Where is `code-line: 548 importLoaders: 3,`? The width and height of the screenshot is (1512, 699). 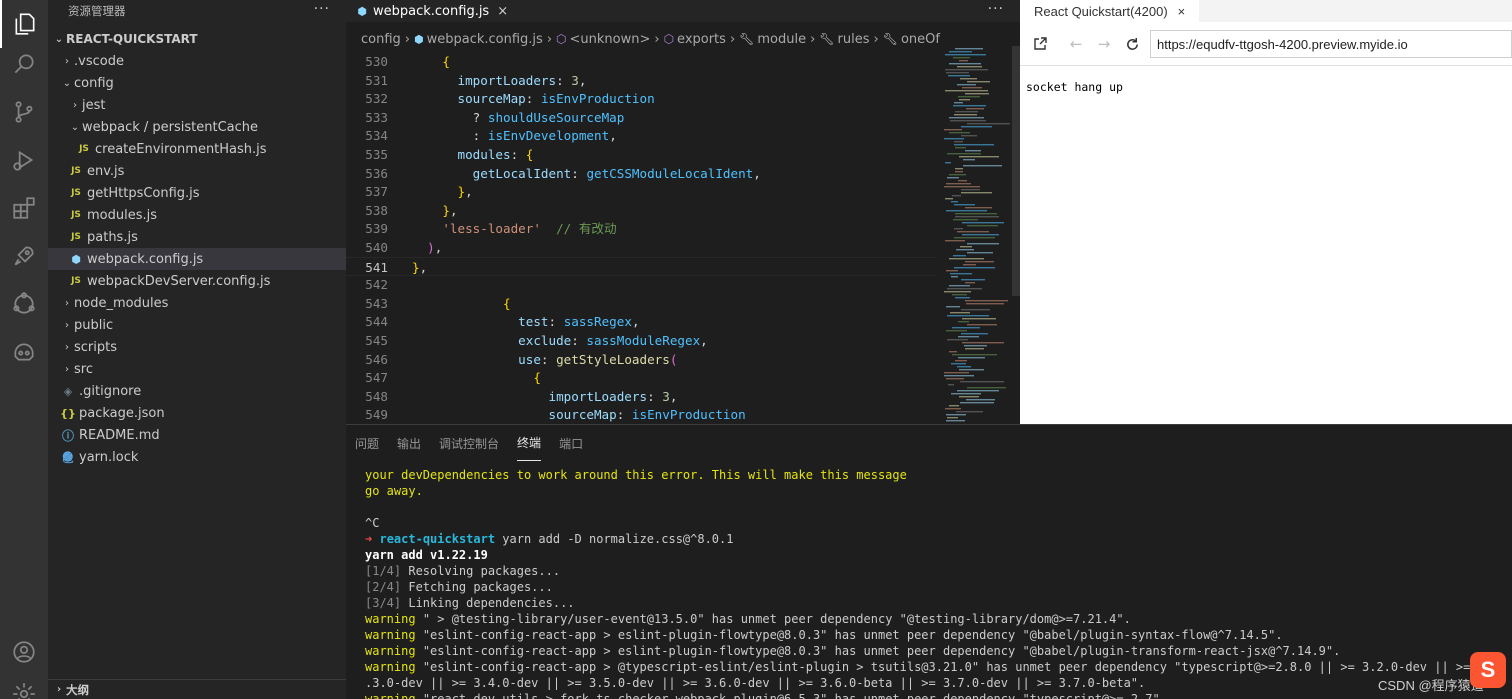
code-line: 548 importLoaders: 3, is located at coordinates (641, 396).